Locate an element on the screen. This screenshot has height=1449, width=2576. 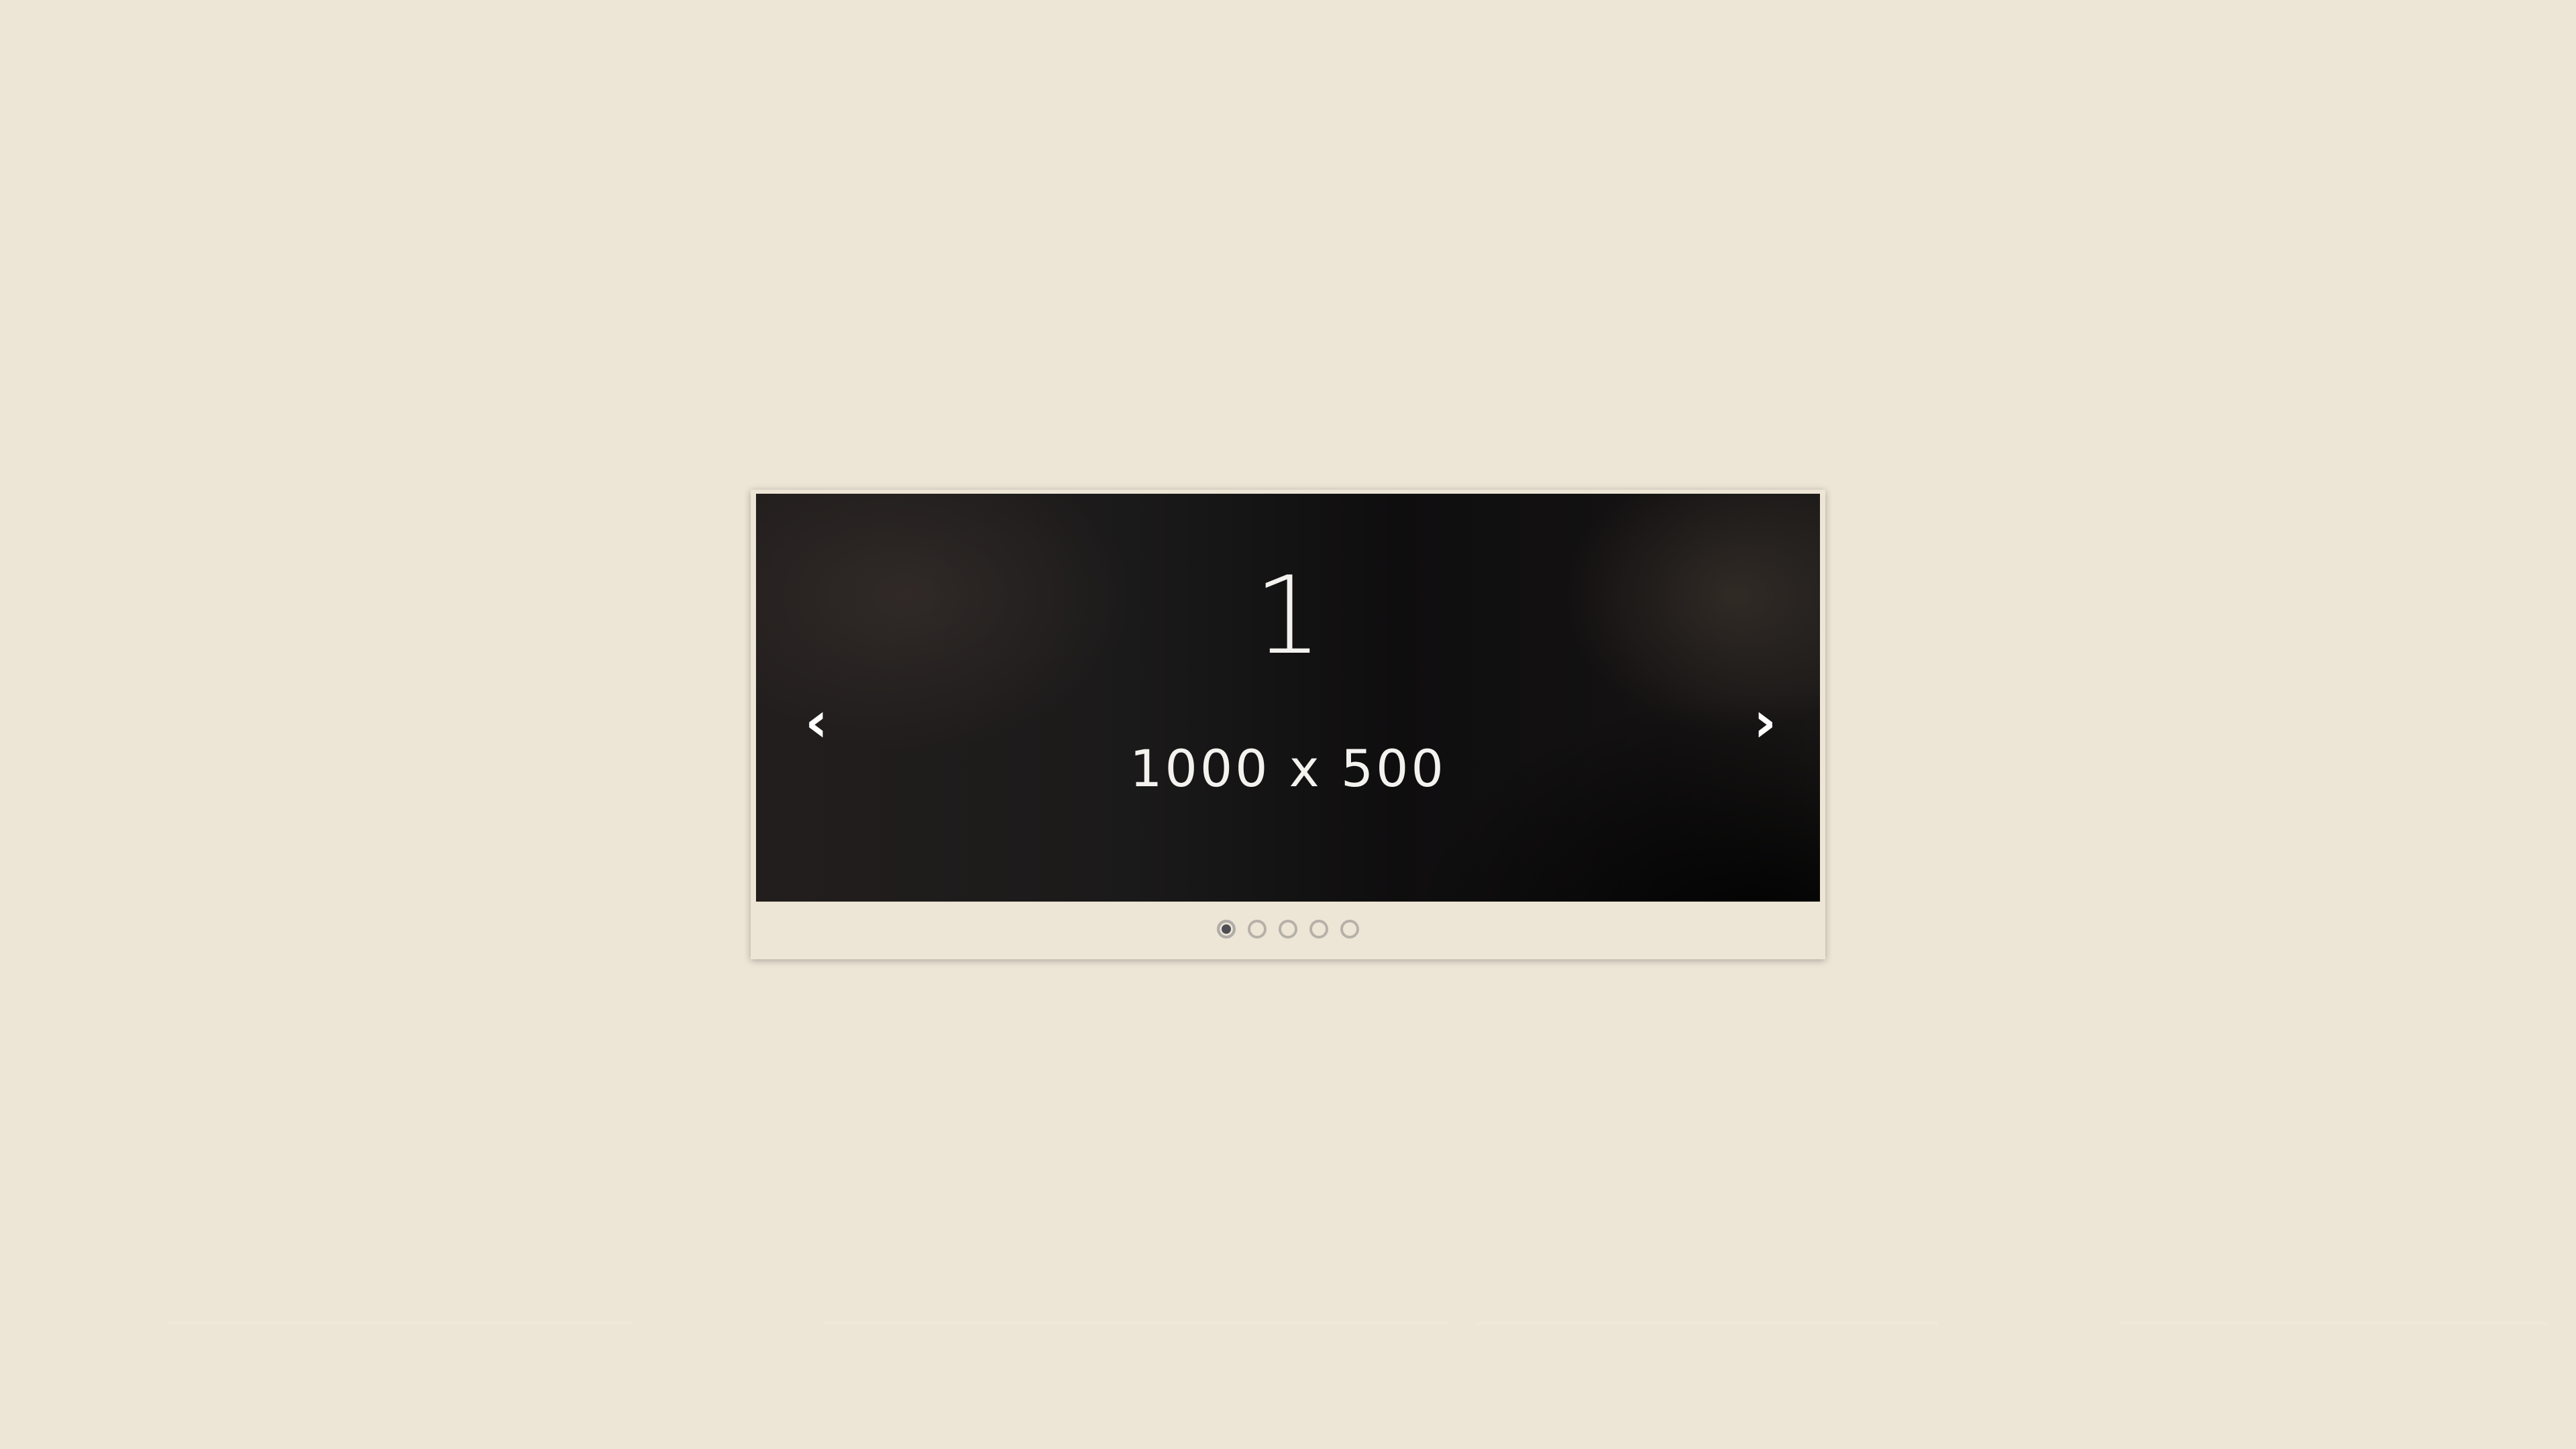
next-slide-button: › is located at coordinates (1765, 721).